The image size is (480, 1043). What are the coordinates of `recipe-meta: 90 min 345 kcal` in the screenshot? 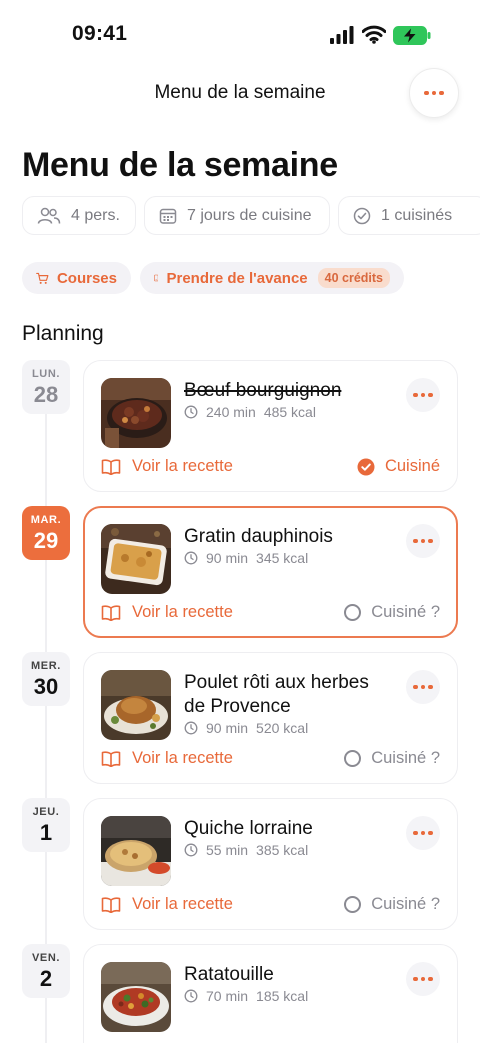 It's located at (246, 558).